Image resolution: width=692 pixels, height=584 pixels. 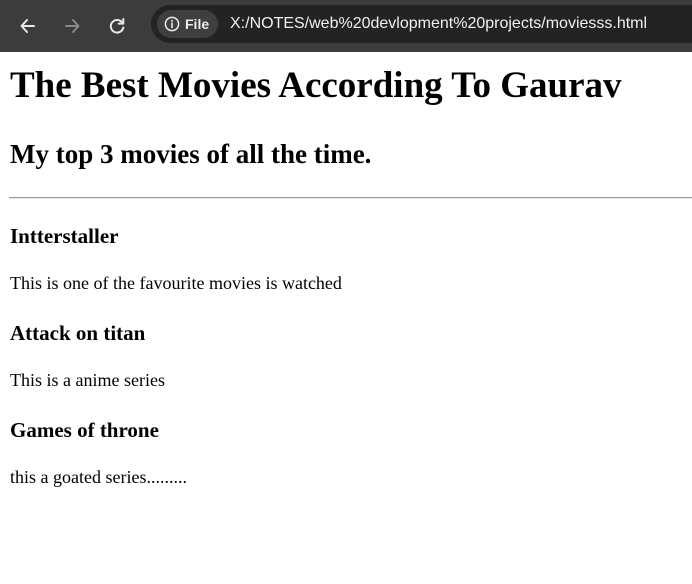 What do you see at coordinates (316, 85) in the screenshot?
I see `page-title: The Best Movies According To Gaurav` at bounding box center [316, 85].